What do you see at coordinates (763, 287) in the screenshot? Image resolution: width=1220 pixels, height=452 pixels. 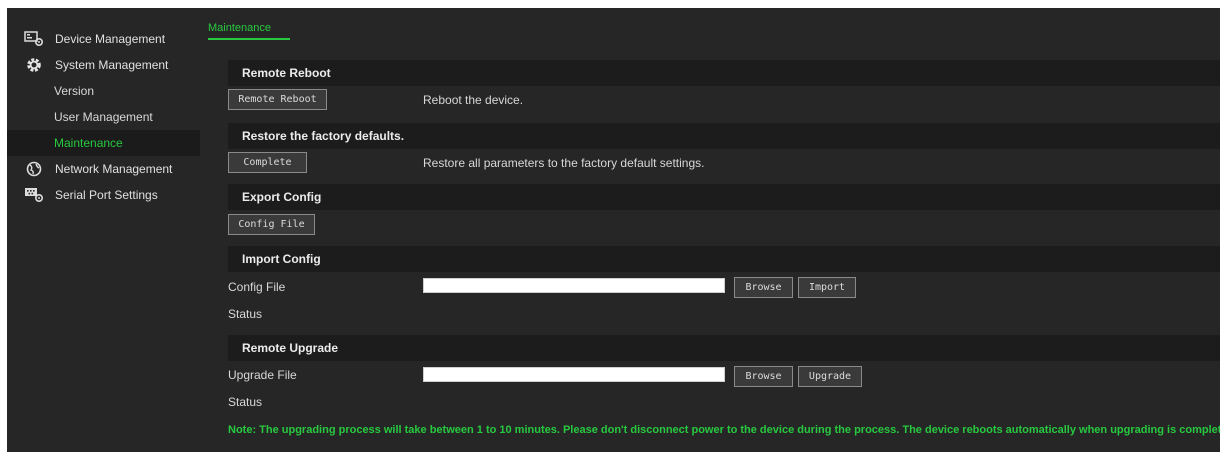 I see `config-browse-button: Browse` at bounding box center [763, 287].